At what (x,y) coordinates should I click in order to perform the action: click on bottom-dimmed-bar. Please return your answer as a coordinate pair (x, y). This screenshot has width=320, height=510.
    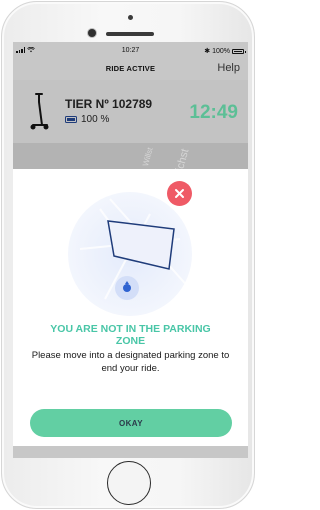
    Looking at the image, I should click on (130, 452).